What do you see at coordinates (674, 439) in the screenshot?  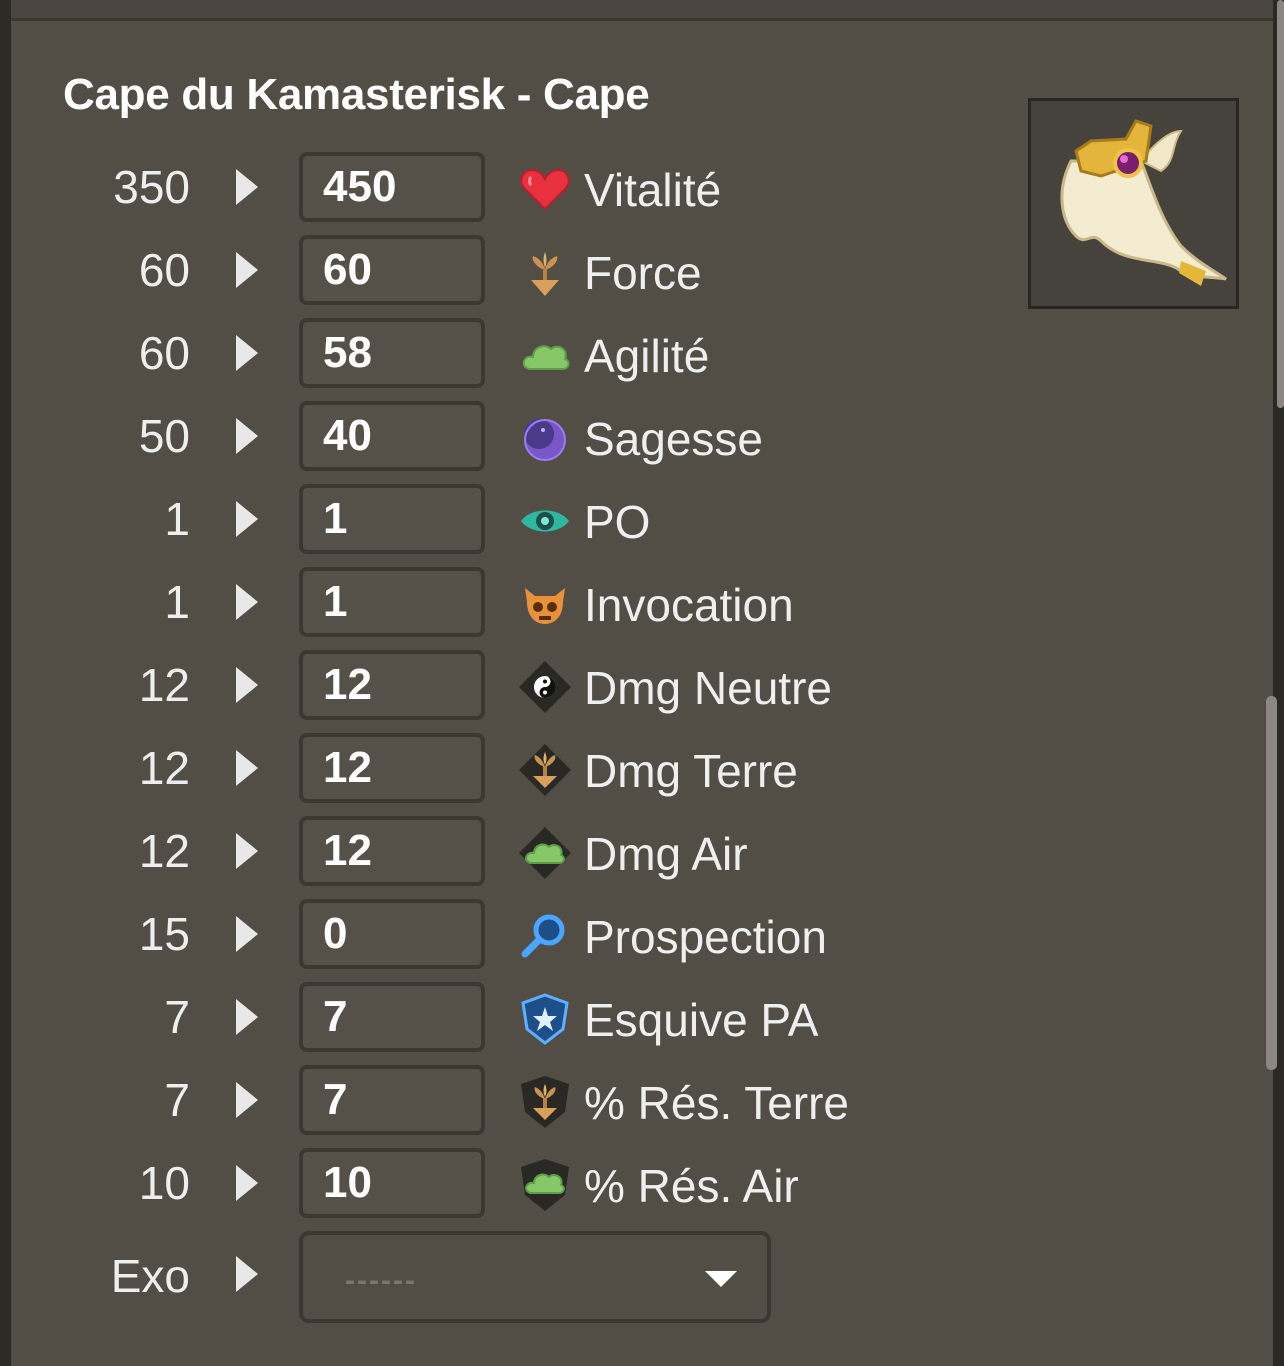 I see `stat-label: Sagesse` at bounding box center [674, 439].